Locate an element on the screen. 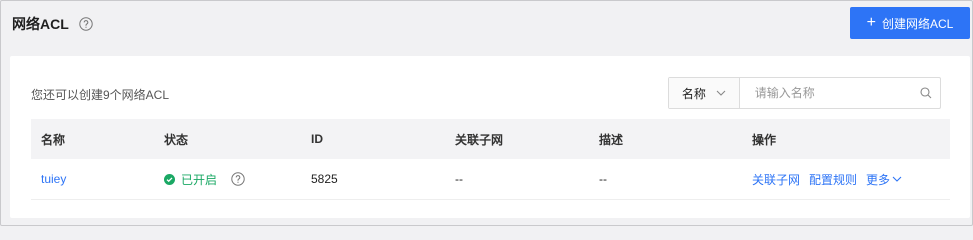 Image resolution: width=973 pixels, height=240 pixels. search-box: 名称 is located at coordinates (804, 93).